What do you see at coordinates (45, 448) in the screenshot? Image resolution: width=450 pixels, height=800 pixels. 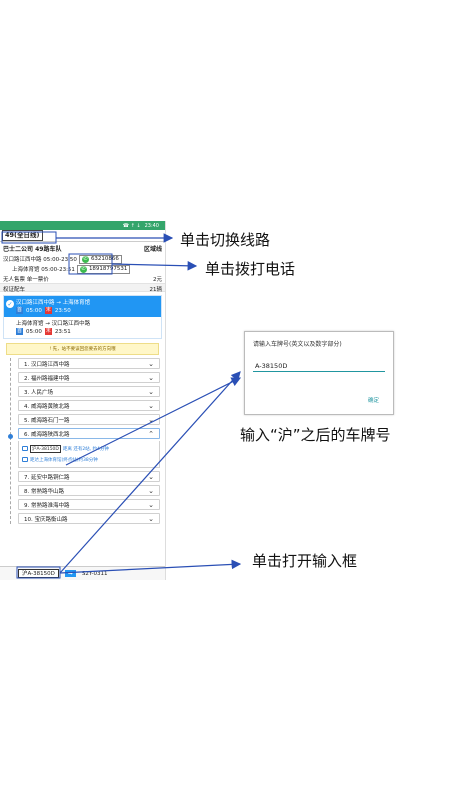 I see `arrival-plate: 沪A-38150D` at bounding box center [45, 448].